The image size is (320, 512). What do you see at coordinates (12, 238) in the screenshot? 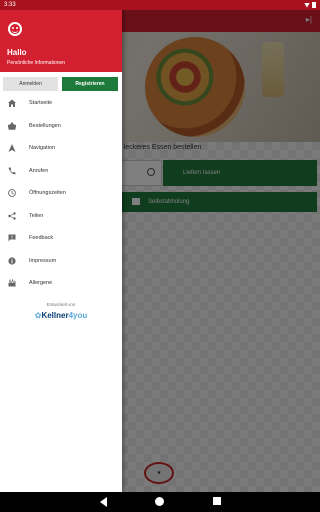
I see `feedback-icon` at bounding box center [12, 238].